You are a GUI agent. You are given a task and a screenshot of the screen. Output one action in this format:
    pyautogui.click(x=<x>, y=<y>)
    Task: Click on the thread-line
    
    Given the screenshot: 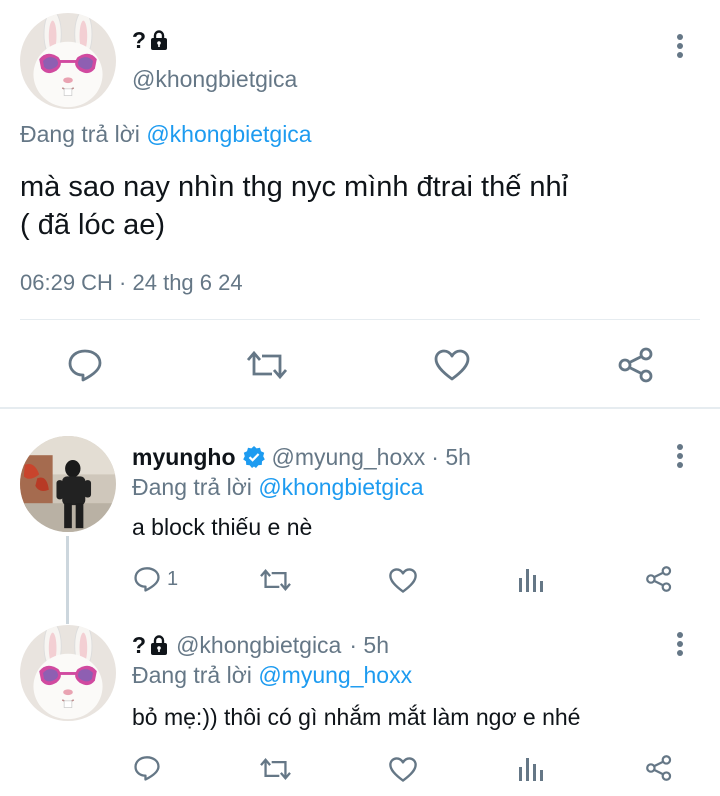 What is the action you would take?
    pyautogui.click(x=67, y=580)
    